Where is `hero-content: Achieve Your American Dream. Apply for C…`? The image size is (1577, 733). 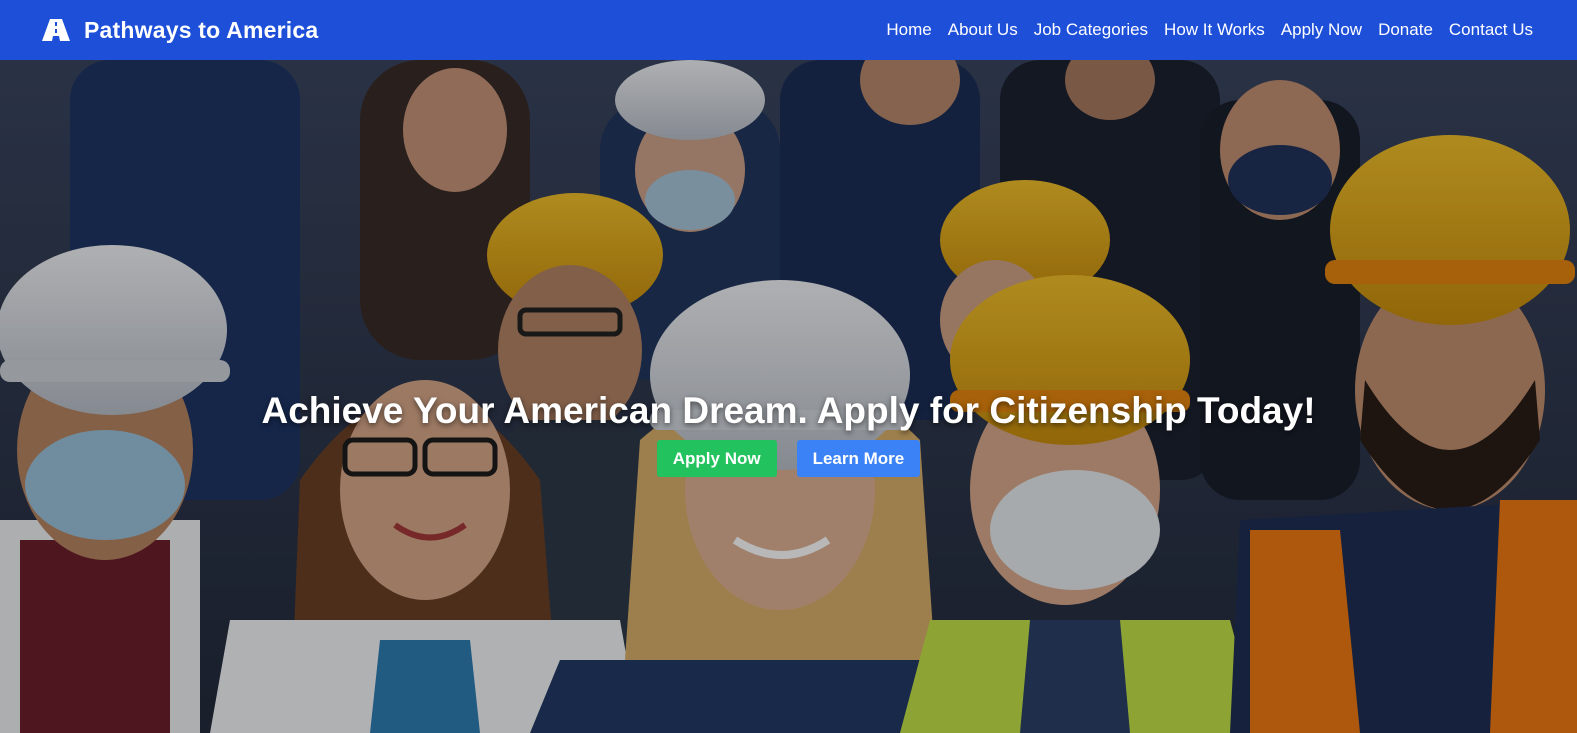 hero-content: Achieve Your American Dream. Apply for C… is located at coordinates (788, 433).